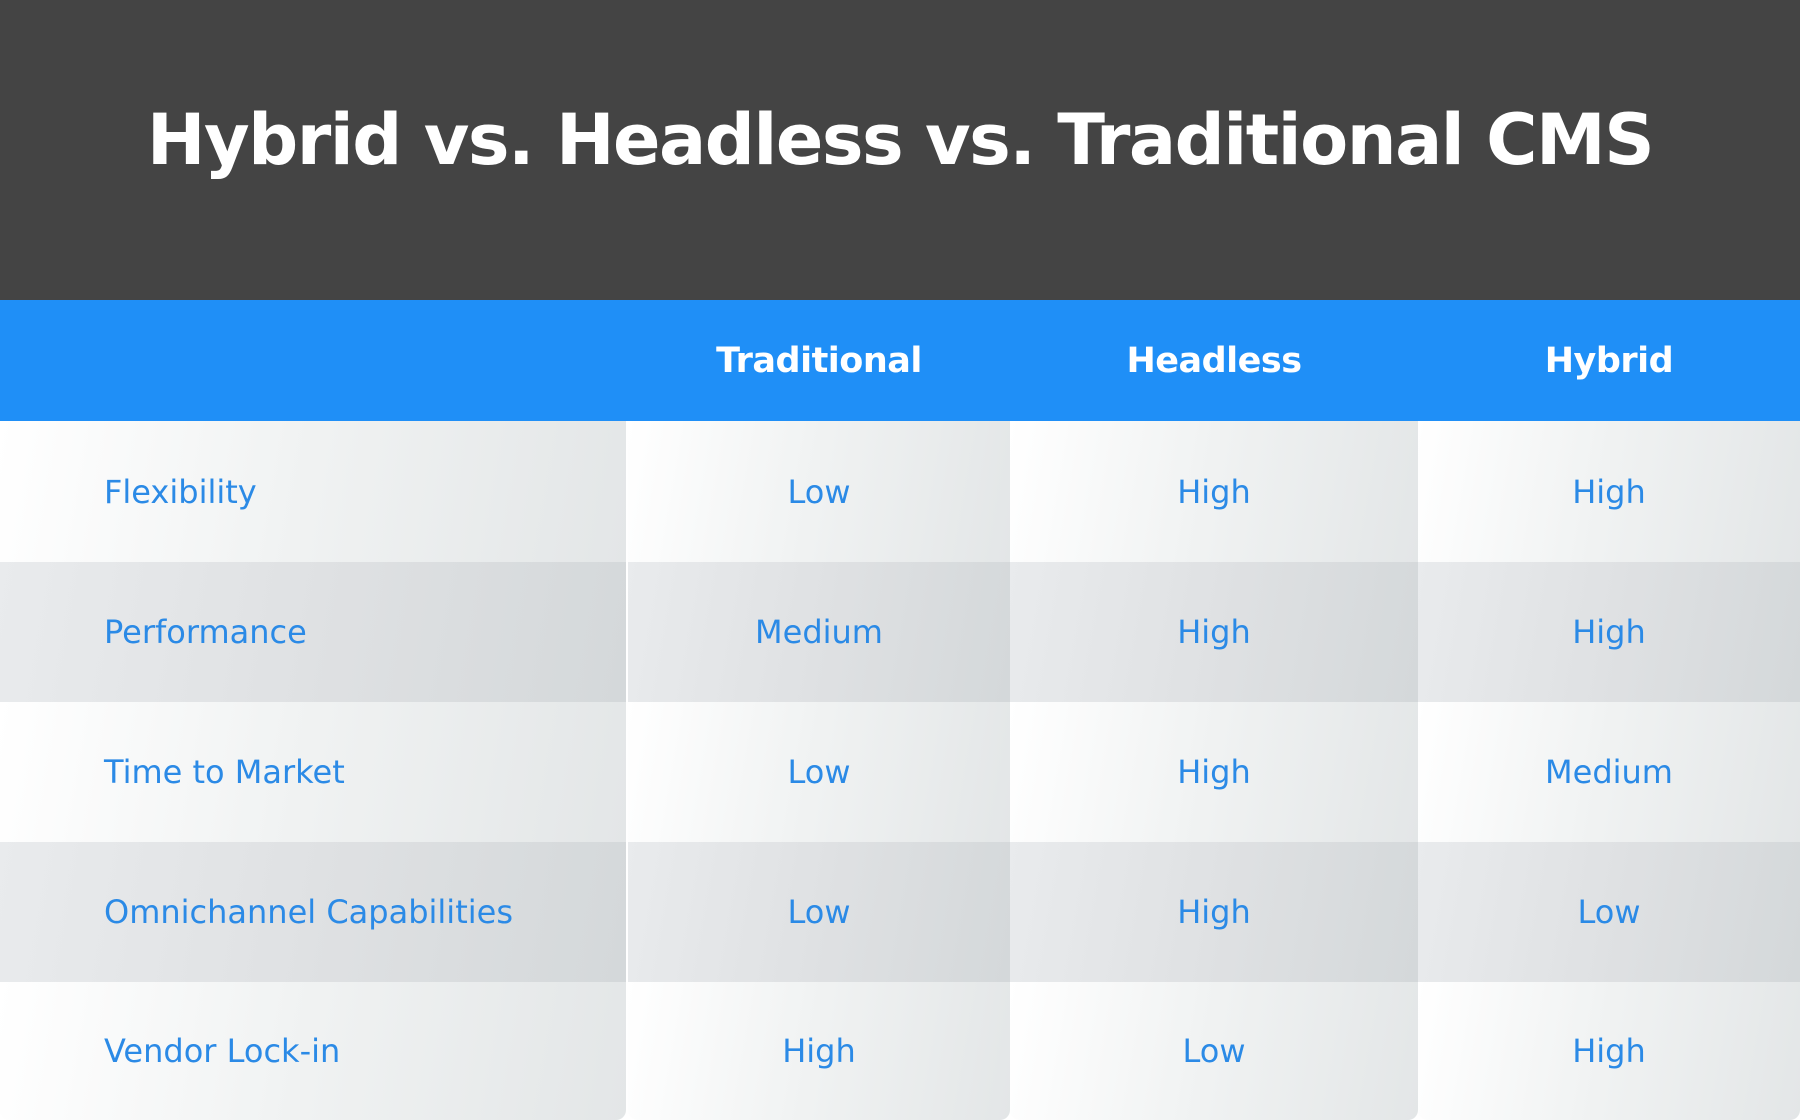  Describe the element at coordinates (900, 140) in the screenshot. I see `page-title: Hybrid vs. Headless vs. Traditional CMS` at that location.